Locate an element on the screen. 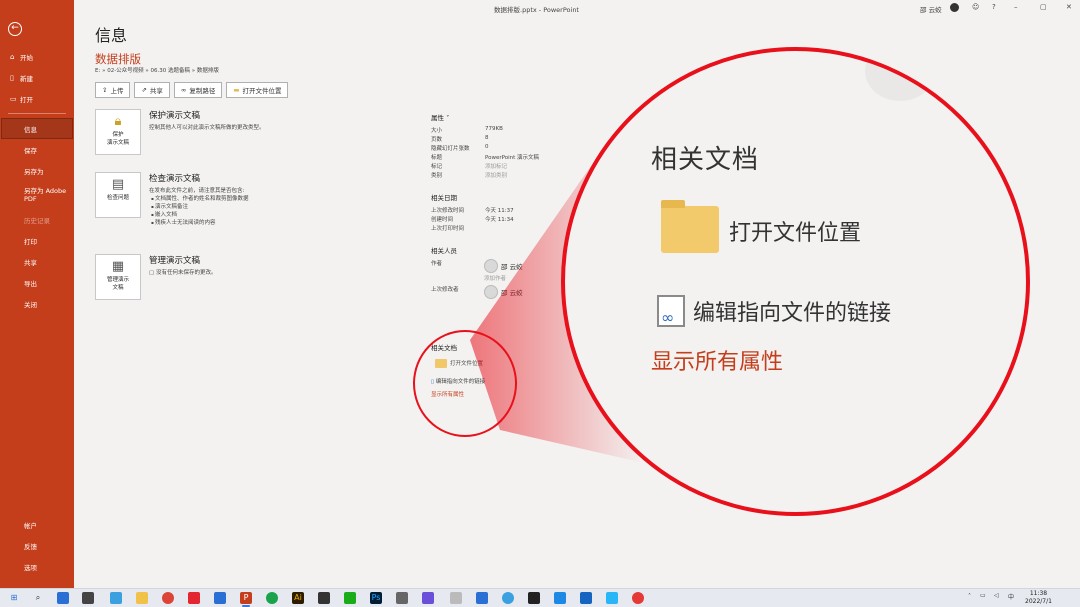 Image resolution: width=1080 pixels, height=607 pixels. chrome-icon is located at coordinates (168, 598).